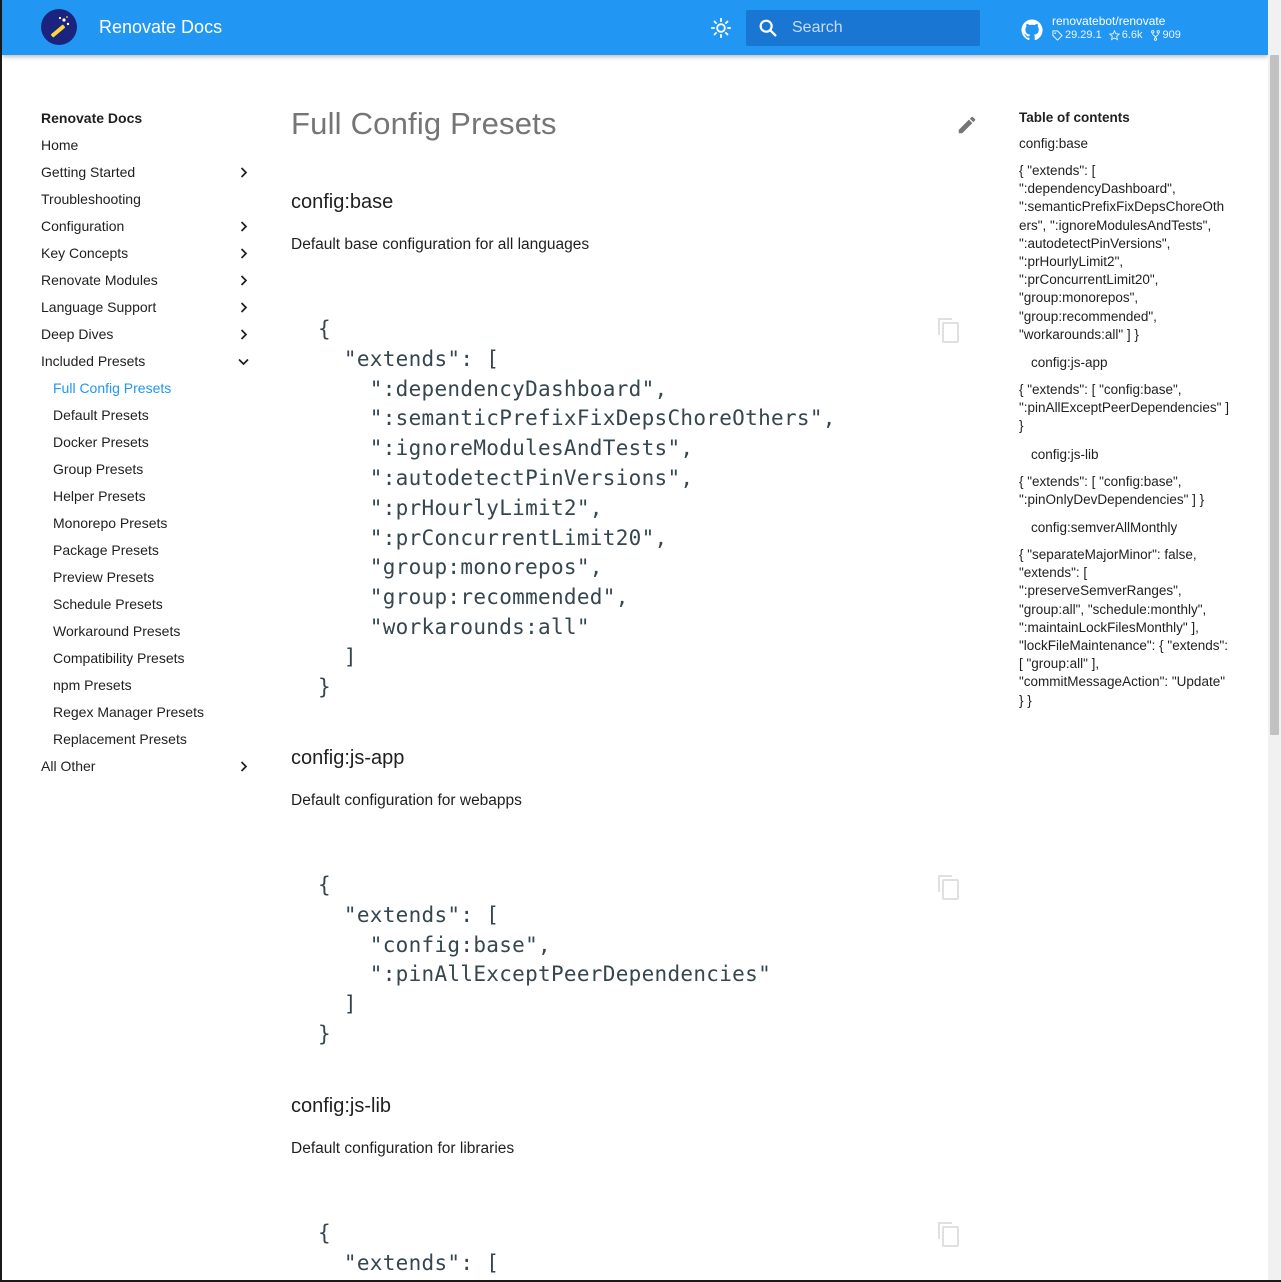 The width and height of the screenshot is (1281, 1282). I want to click on sidebar-item-label: Default Presets, so click(101, 415).